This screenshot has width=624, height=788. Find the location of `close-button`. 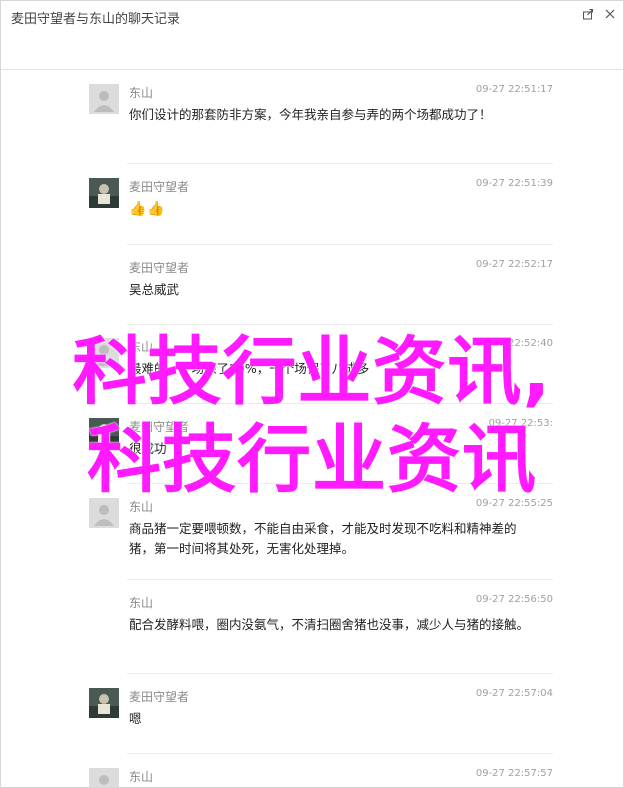

close-button is located at coordinates (610, 14).